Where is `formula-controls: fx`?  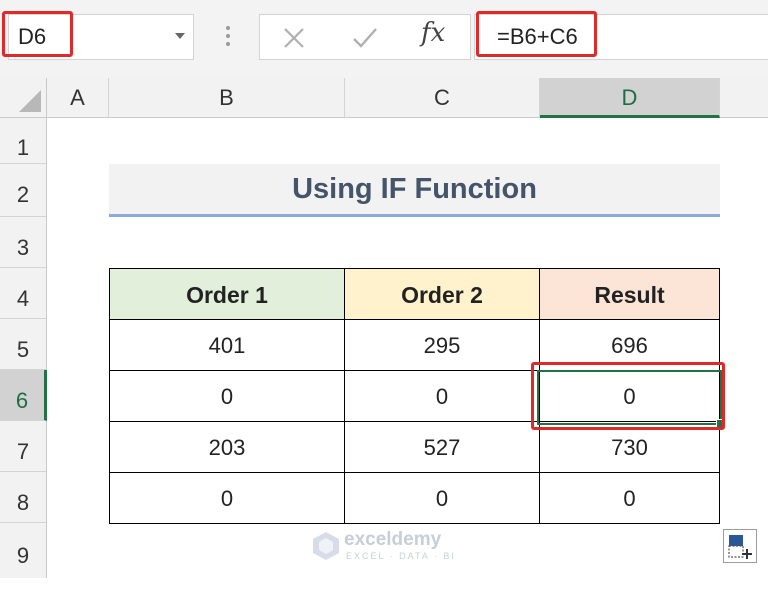 formula-controls: fx is located at coordinates (365, 37).